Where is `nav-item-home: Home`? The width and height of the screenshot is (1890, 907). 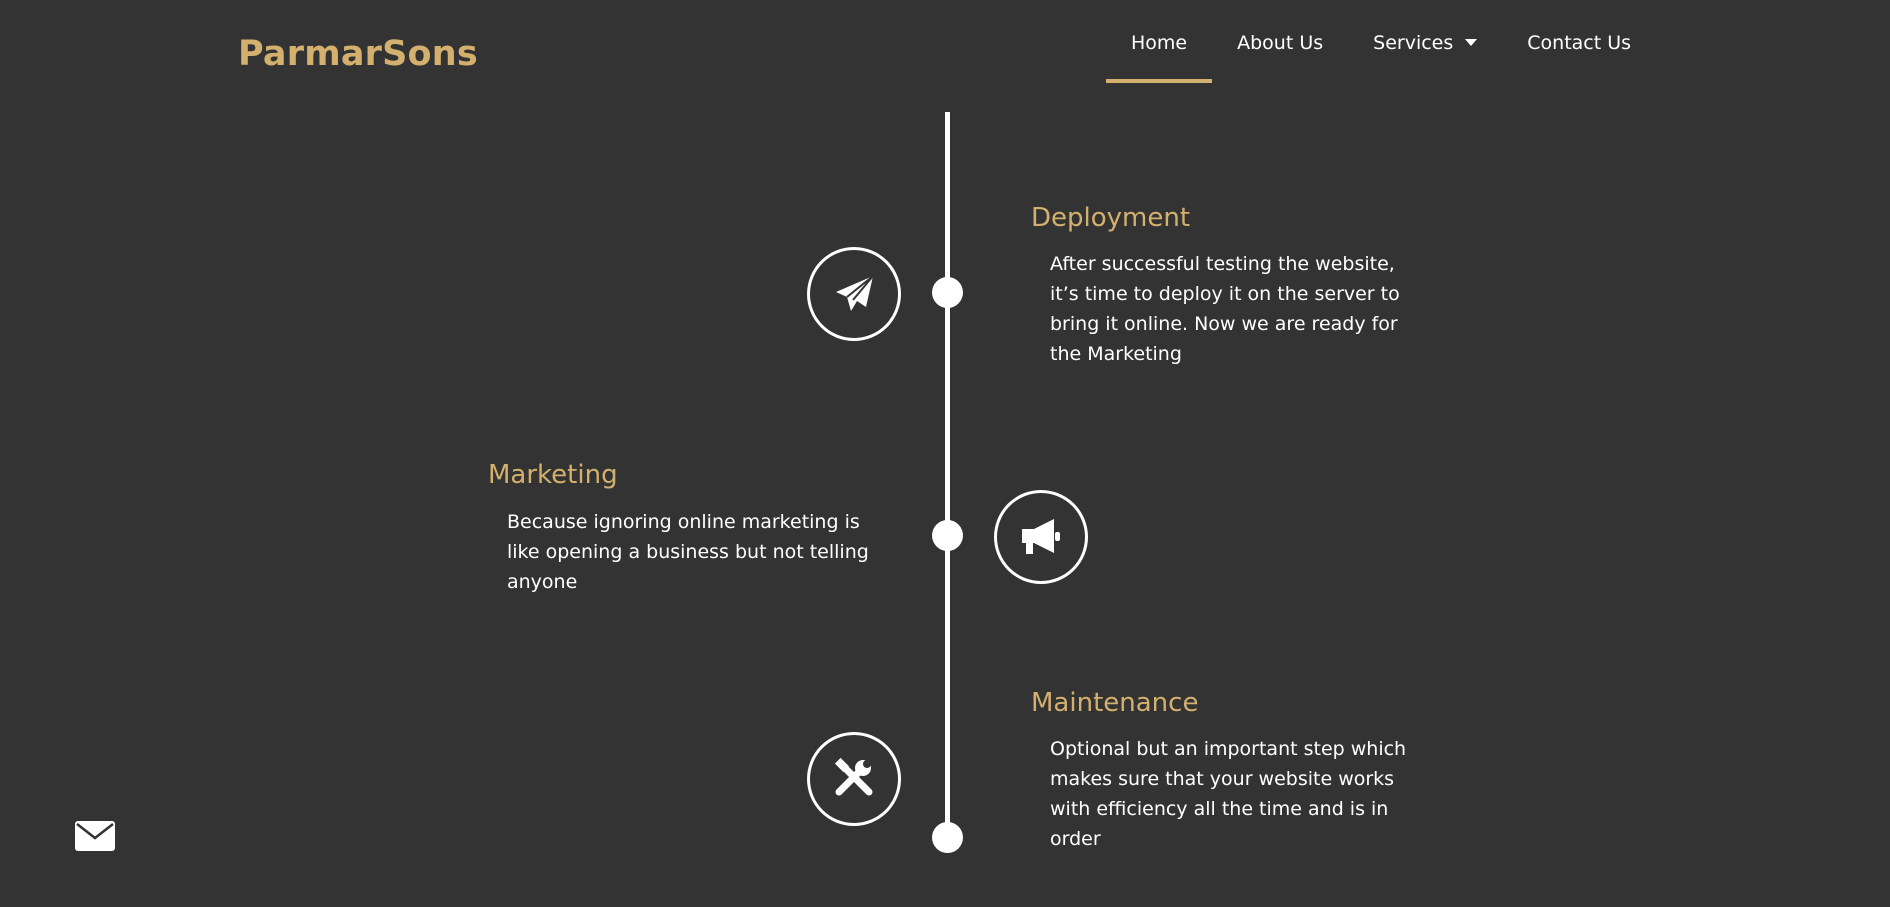
nav-item-home: Home is located at coordinates (1159, 42).